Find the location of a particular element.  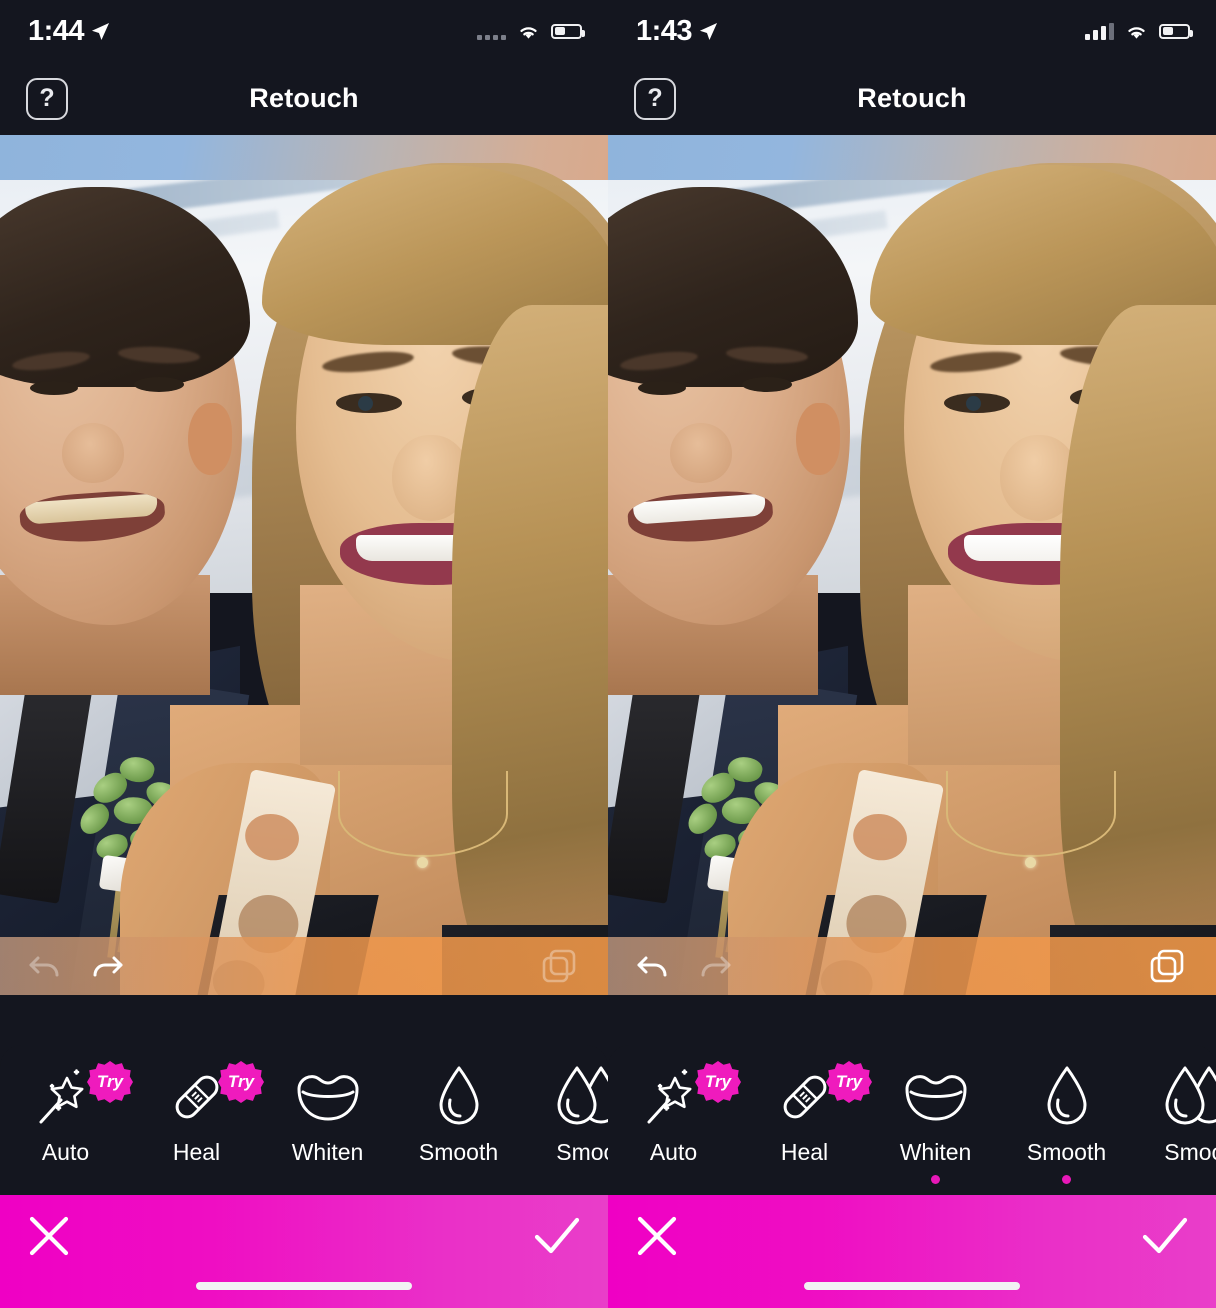

status-clock: 1:43 is located at coordinates (664, 30).